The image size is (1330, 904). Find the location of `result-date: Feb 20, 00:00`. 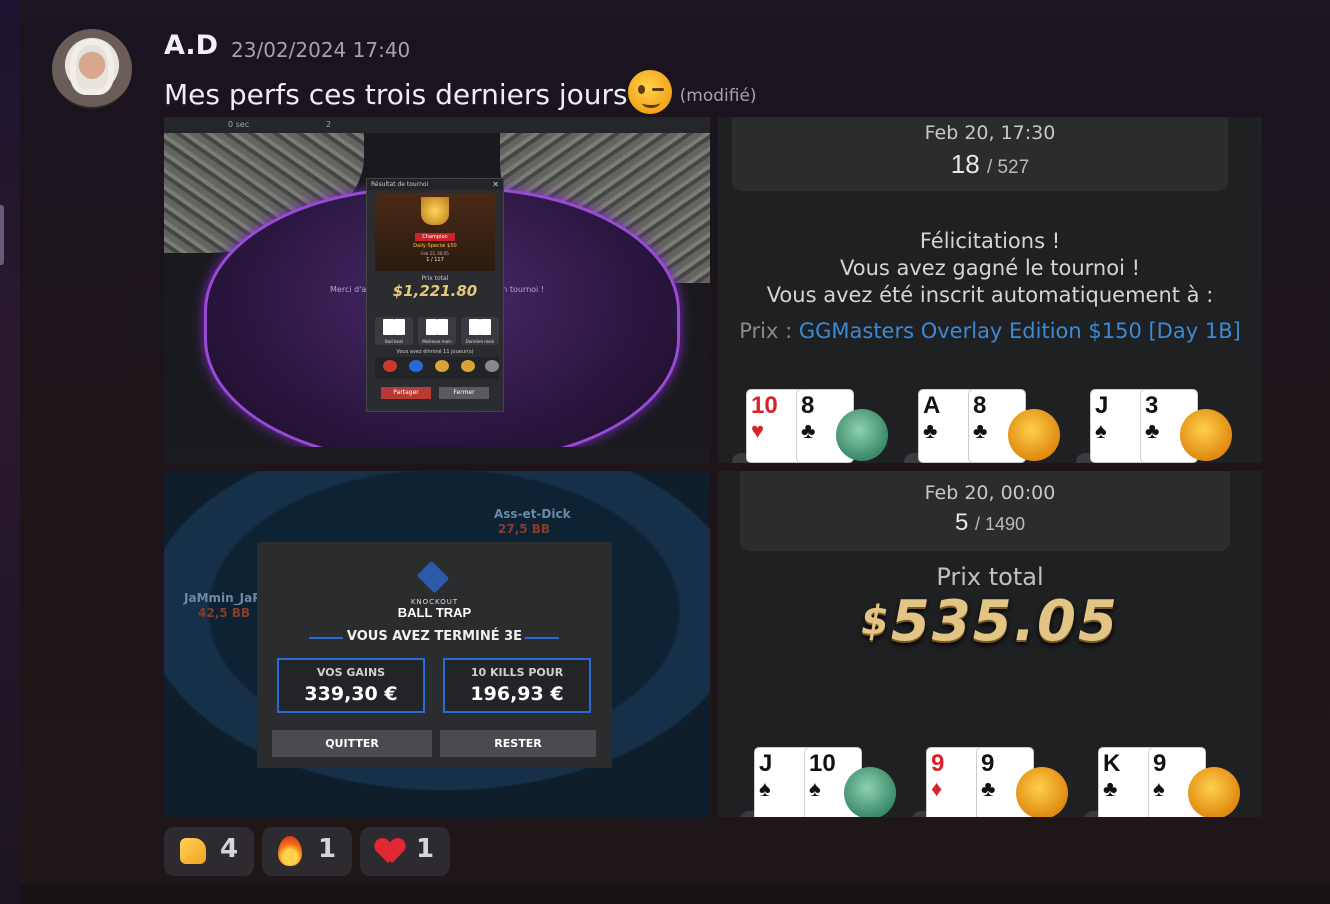

result-date: Feb 20, 00:00 is located at coordinates (990, 493).